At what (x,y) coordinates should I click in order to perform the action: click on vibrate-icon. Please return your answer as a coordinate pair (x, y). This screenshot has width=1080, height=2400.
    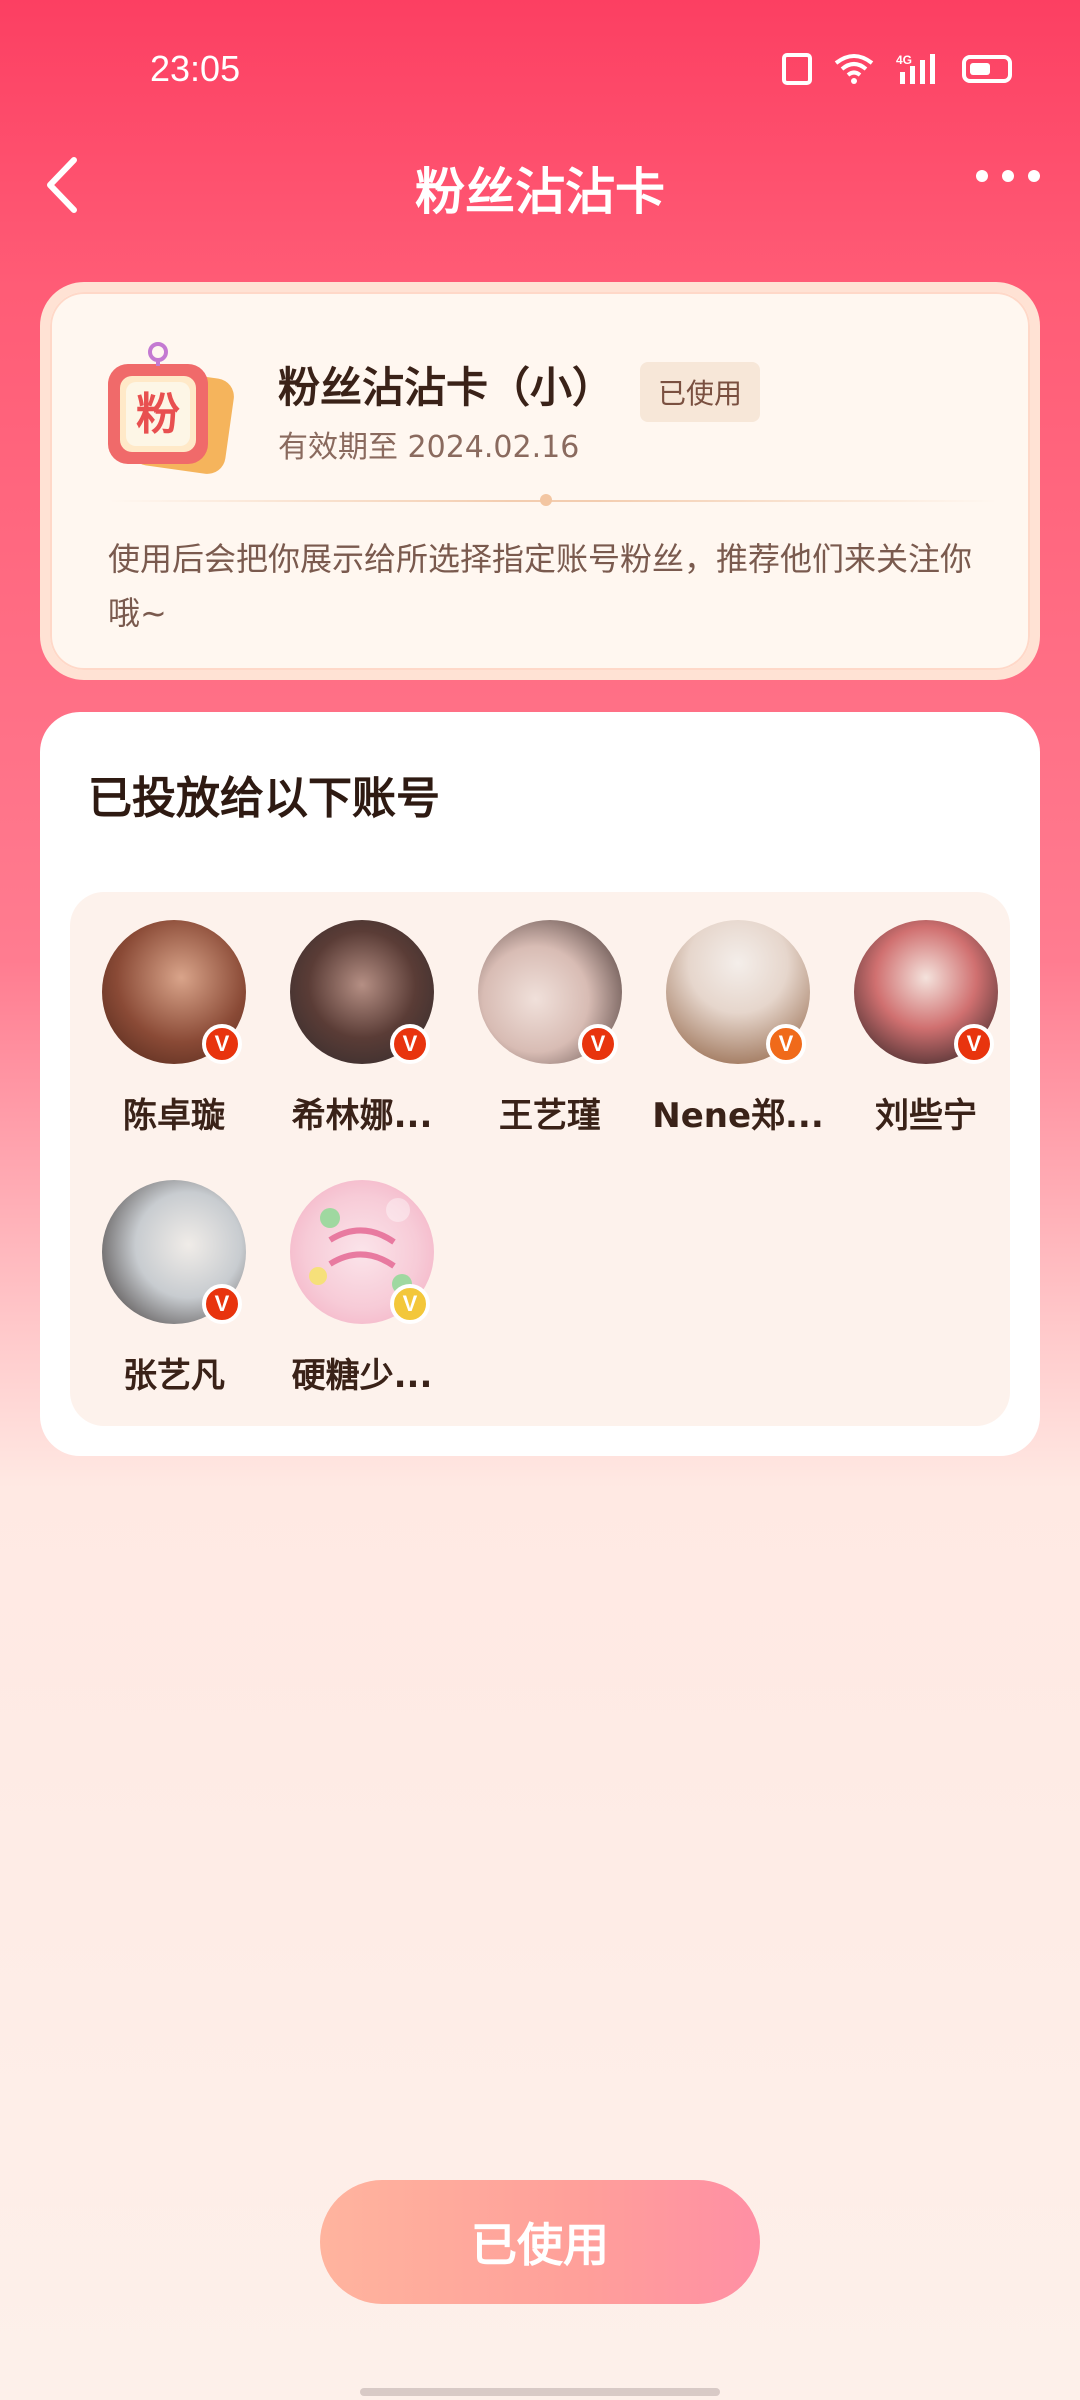
    Looking at the image, I should click on (797, 69).